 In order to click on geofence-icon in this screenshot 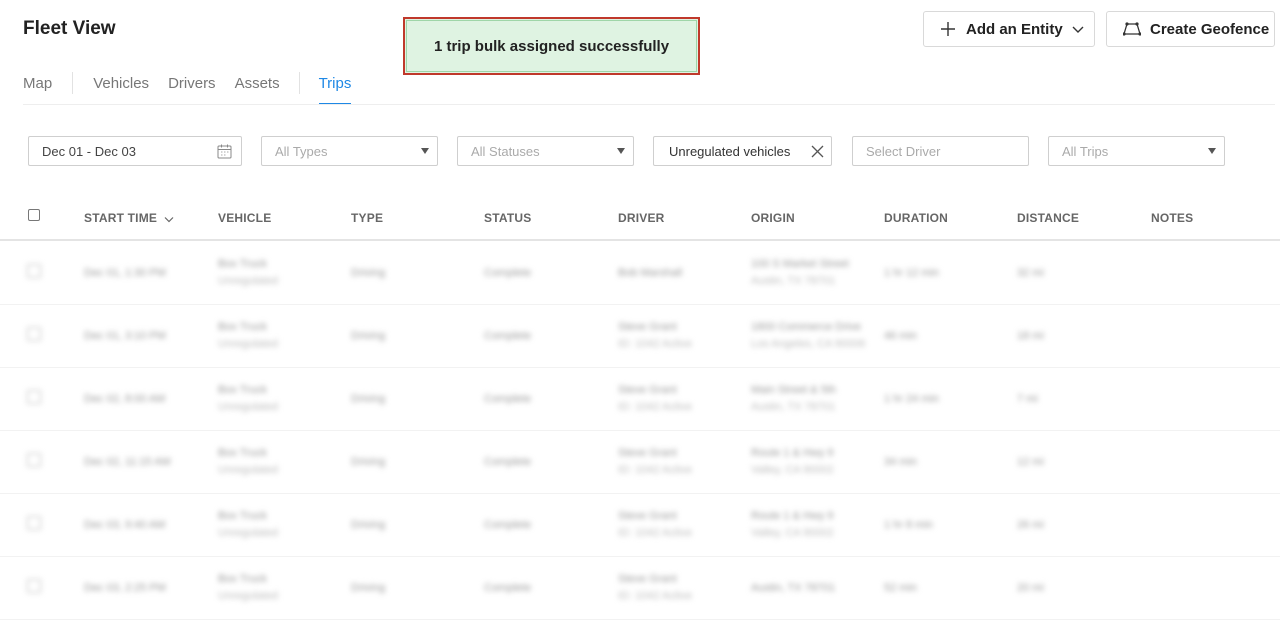, I will do `click(1132, 29)`.